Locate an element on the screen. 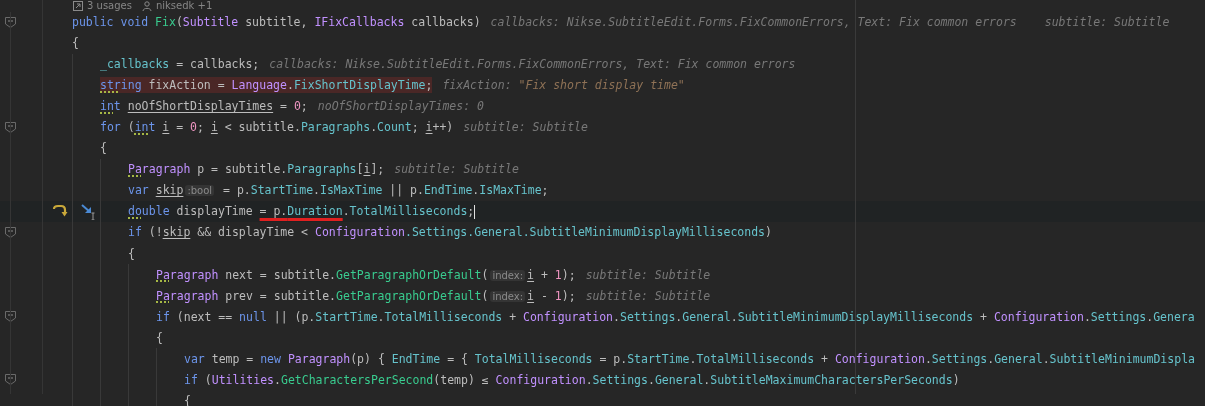 Image resolution: width=1205 pixels, height=406 pixels. person-icon is located at coordinates (146, 5).